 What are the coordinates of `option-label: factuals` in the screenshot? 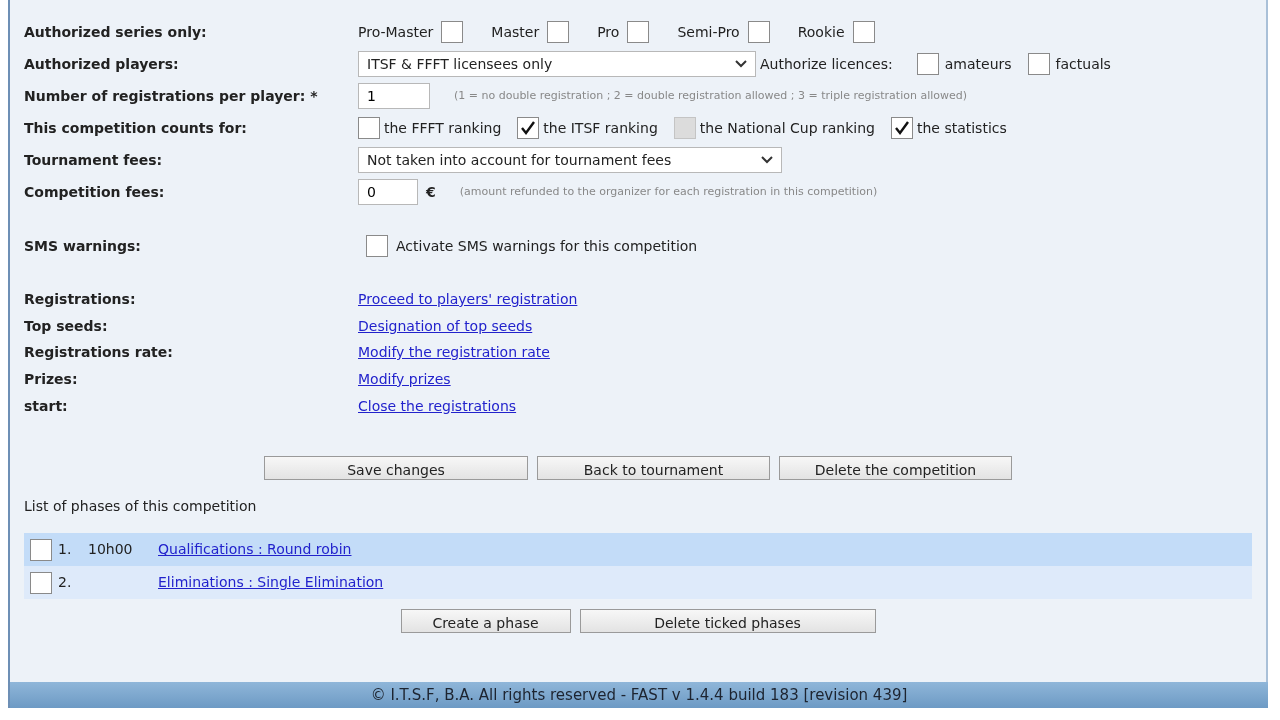 It's located at (1083, 64).